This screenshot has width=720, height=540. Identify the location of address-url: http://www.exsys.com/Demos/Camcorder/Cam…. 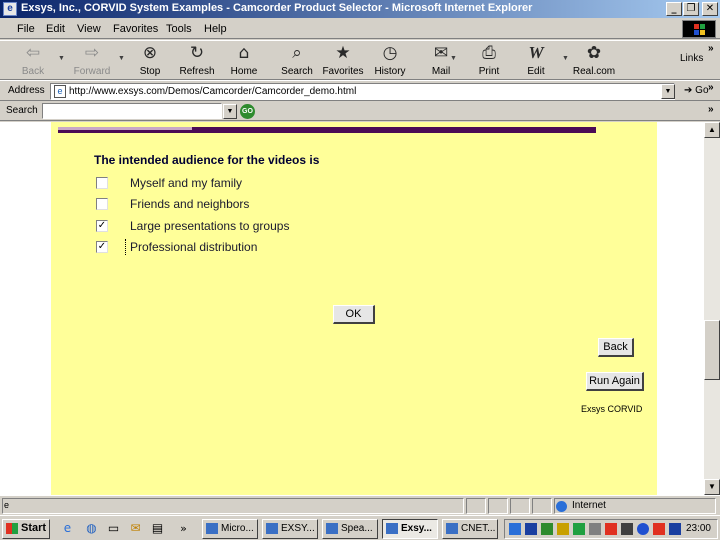
(213, 91).